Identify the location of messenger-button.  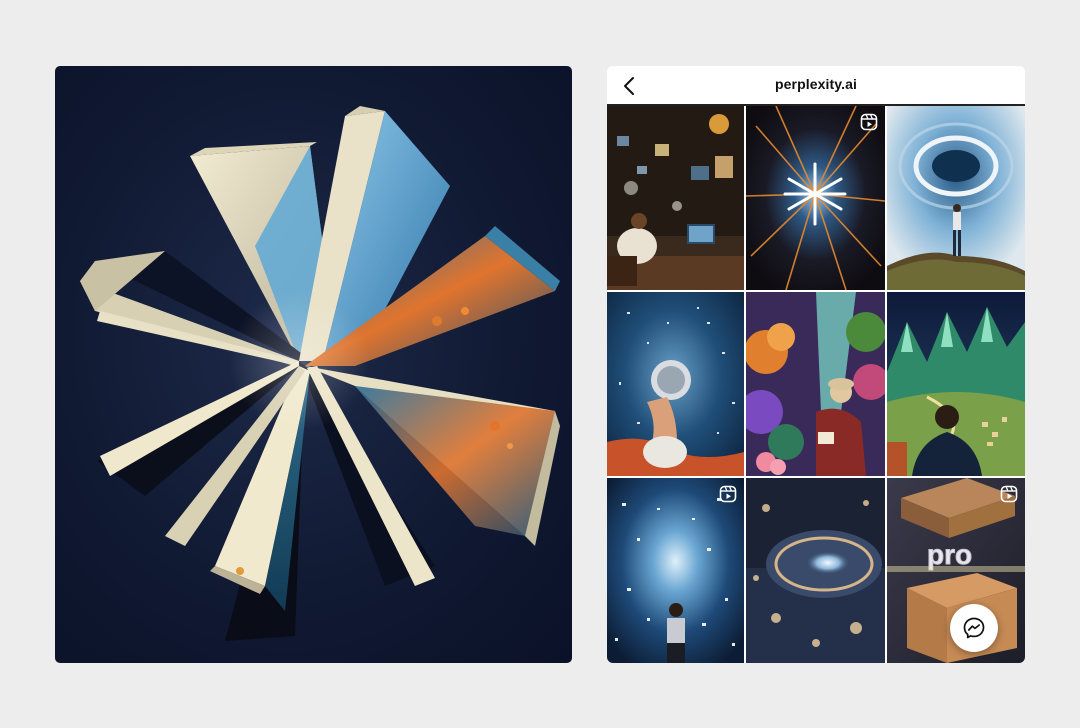
(974, 628).